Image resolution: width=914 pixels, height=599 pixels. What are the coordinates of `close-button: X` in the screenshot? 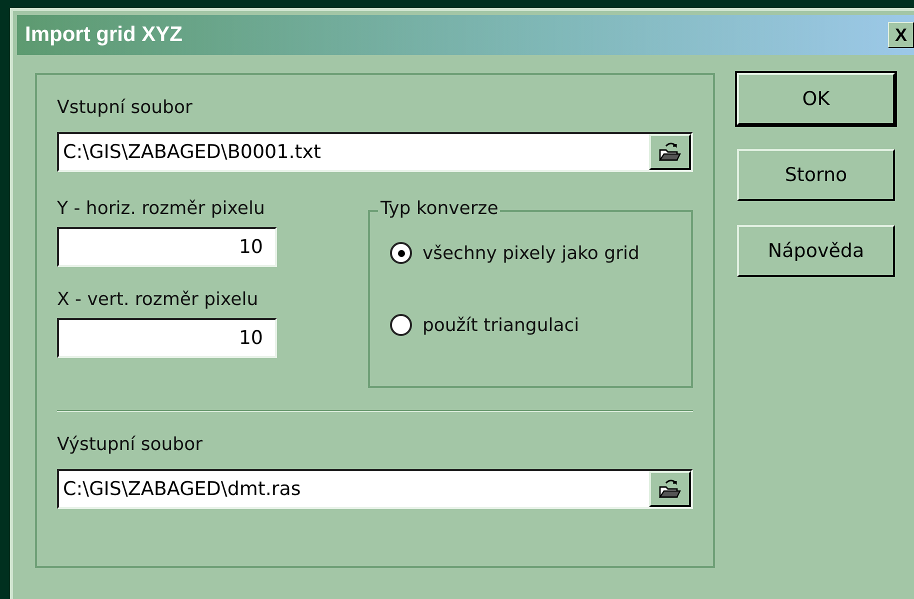 It's located at (901, 35).